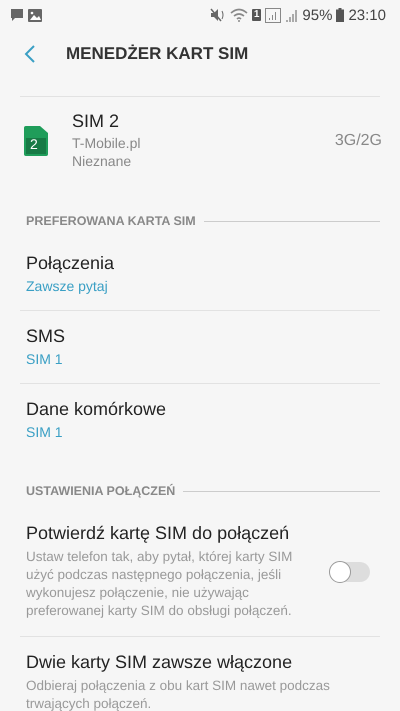 Image resolution: width=400 pixels, height=711 pixels. I want to click on setting-title: SMS, so click(46, 336).